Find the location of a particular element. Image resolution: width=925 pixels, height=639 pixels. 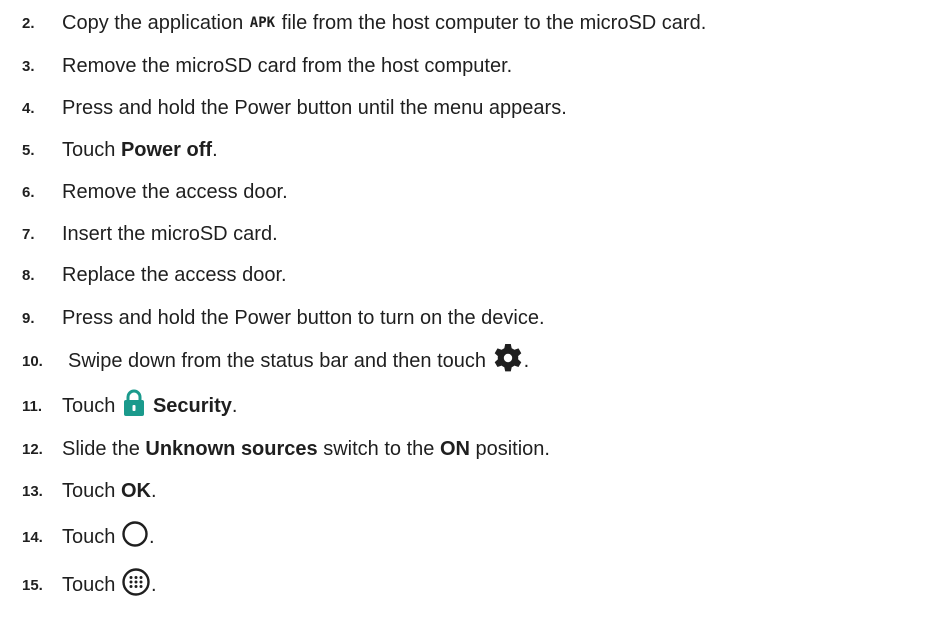

ok-label: OK is located at coordinates (135, 490).